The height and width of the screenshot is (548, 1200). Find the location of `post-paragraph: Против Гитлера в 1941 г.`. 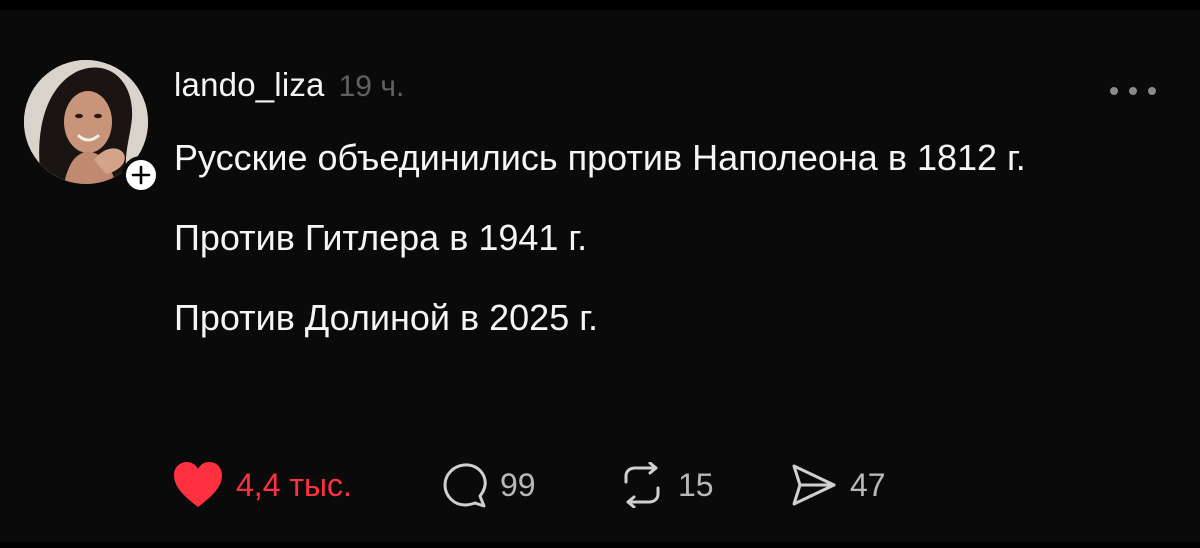

post-paragraph: Против Гитлера в 1941 г. is located at coordinates (381, 237).